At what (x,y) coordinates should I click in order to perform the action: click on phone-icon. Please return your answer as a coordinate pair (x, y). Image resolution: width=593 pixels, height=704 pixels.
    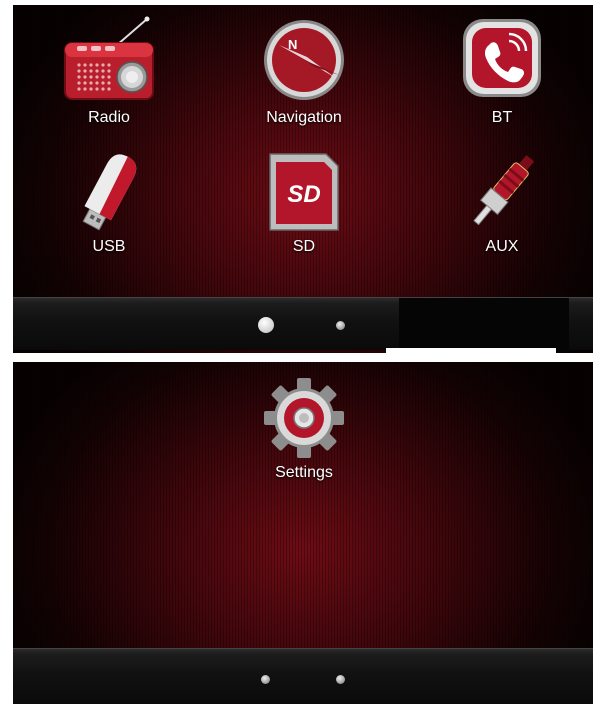
    Looking at the image, I should click on (502, 58).